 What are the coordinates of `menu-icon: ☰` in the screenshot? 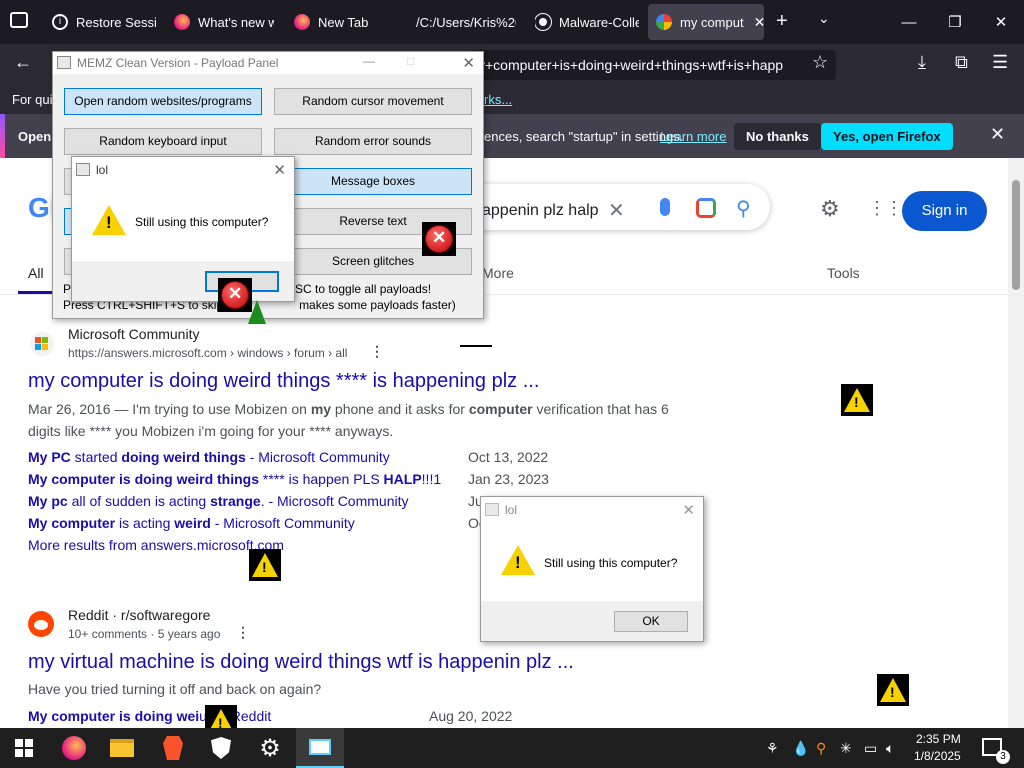 It's located at (1000, 62).